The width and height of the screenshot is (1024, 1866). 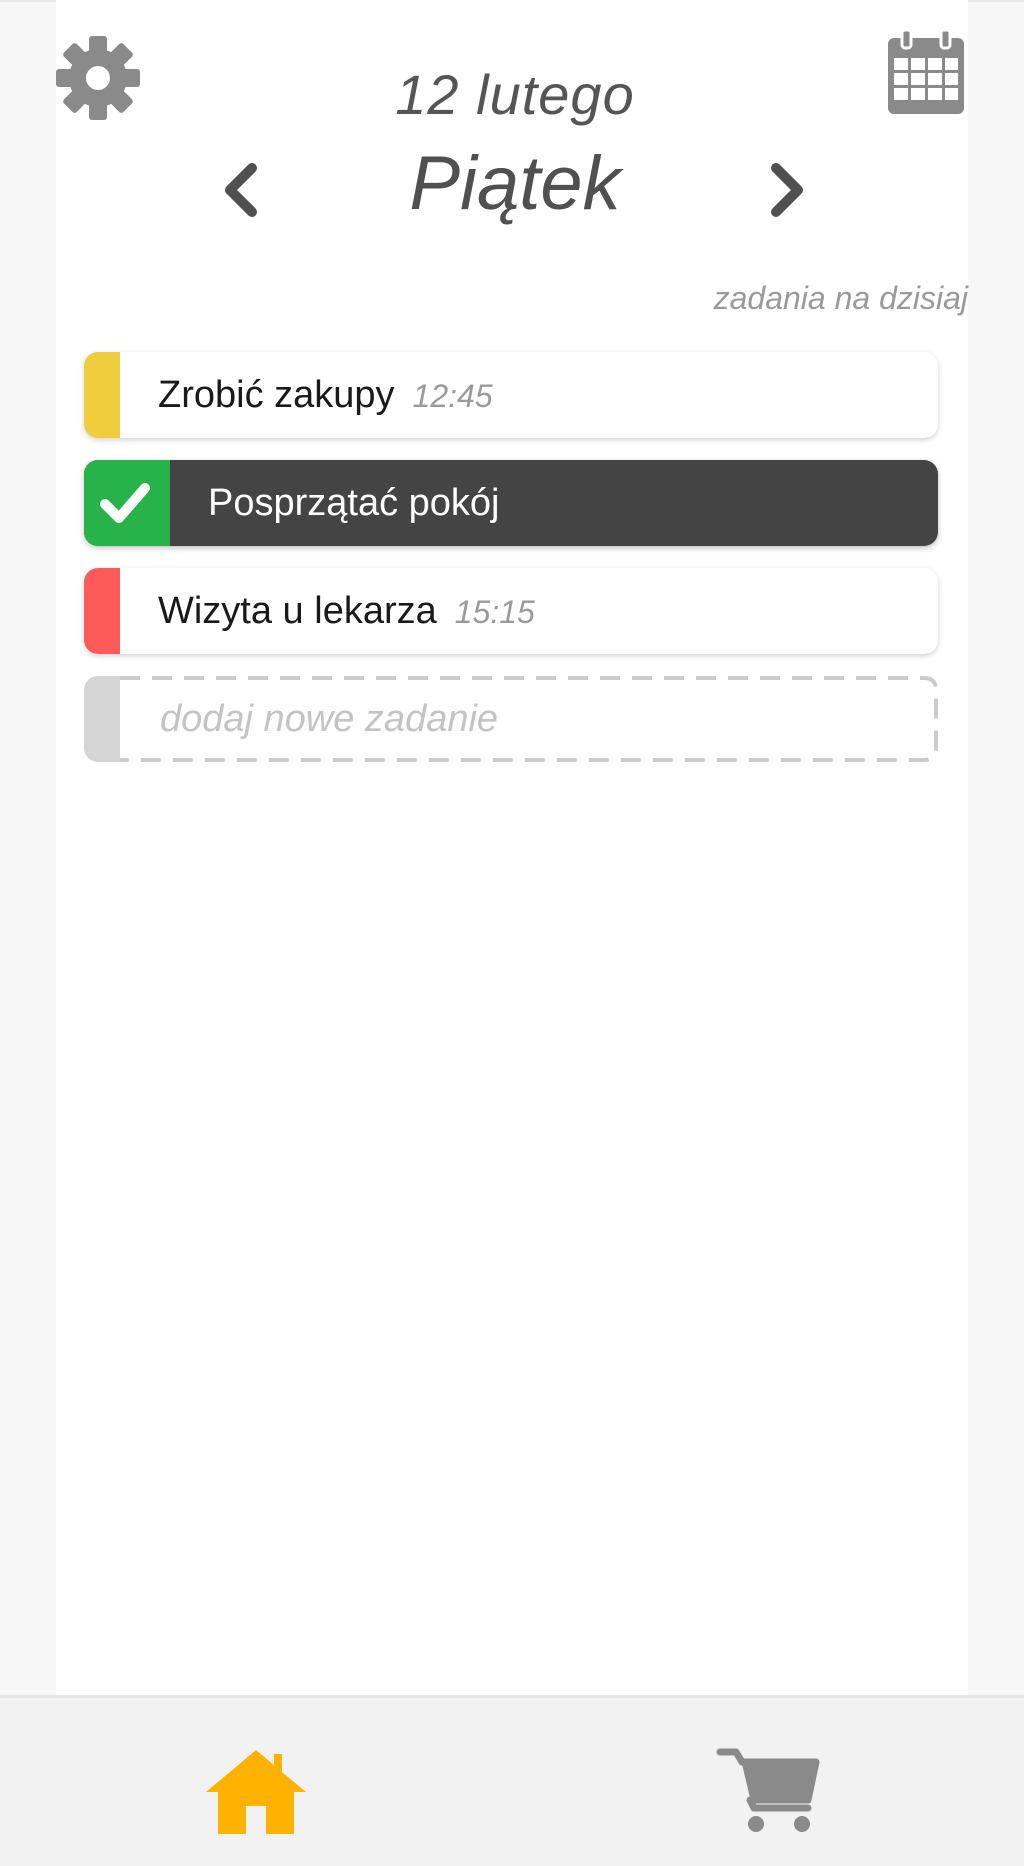 I want to click on task-title-row: Posprzątać pokój, so click(x=354, y=503).